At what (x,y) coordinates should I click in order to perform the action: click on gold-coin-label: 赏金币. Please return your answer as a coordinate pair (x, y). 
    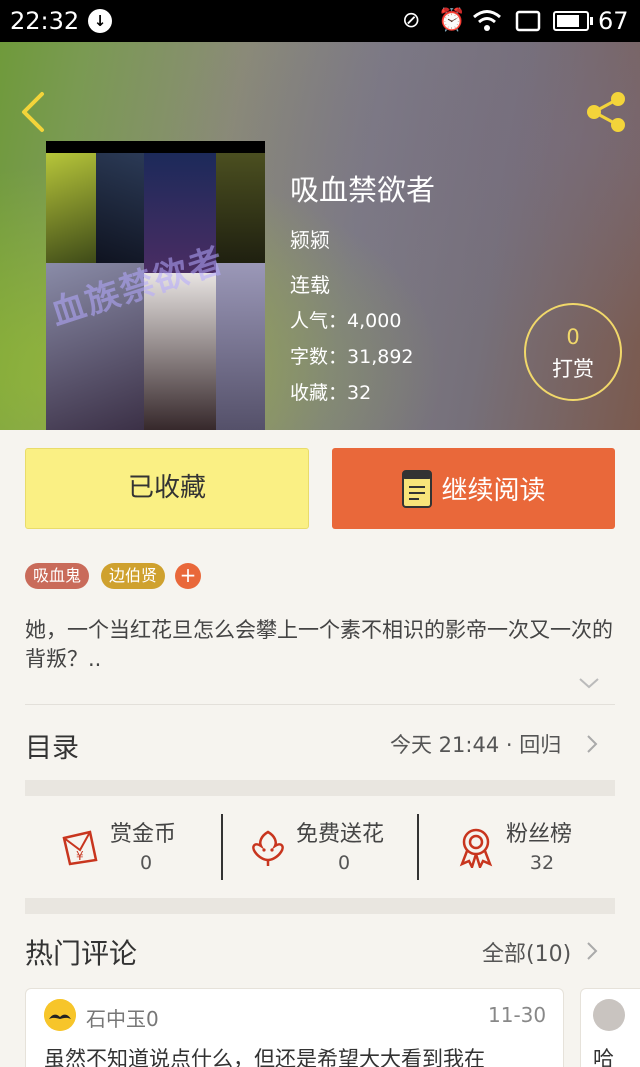
    Looking at the image, I should click on (143, 834).